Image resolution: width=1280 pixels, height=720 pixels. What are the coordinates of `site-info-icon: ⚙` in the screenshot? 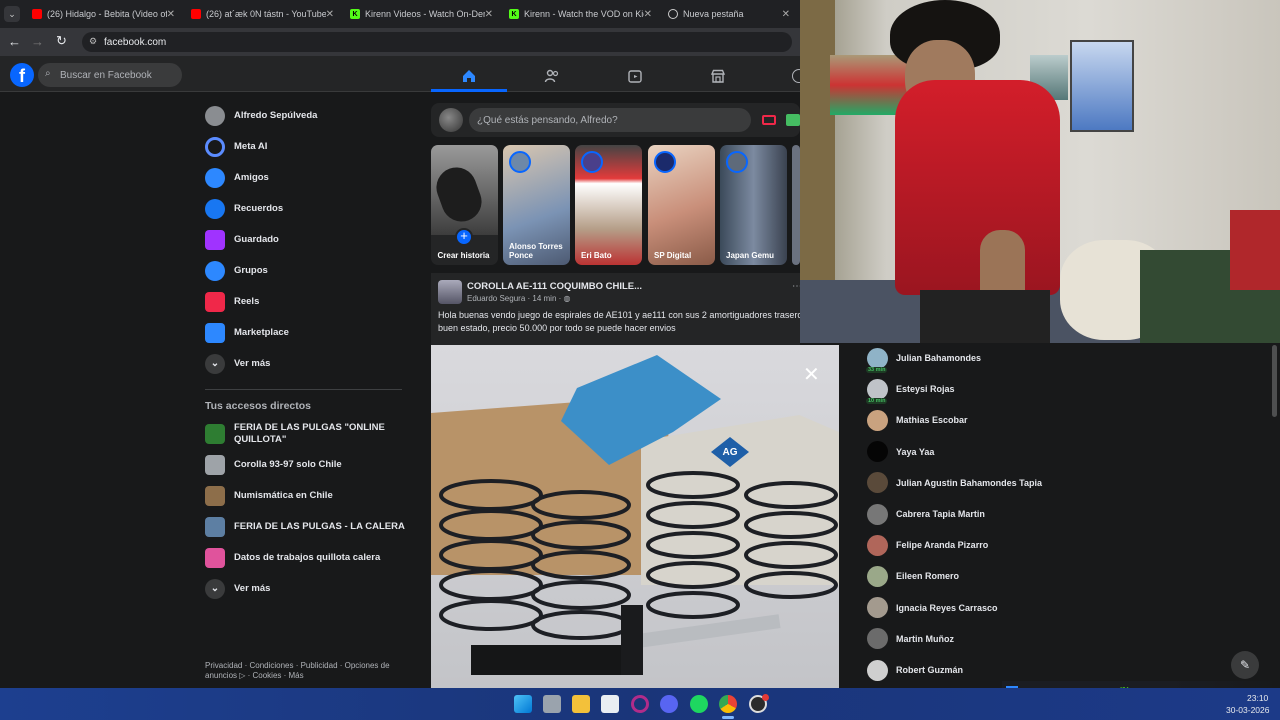 It's located at (93, 41).